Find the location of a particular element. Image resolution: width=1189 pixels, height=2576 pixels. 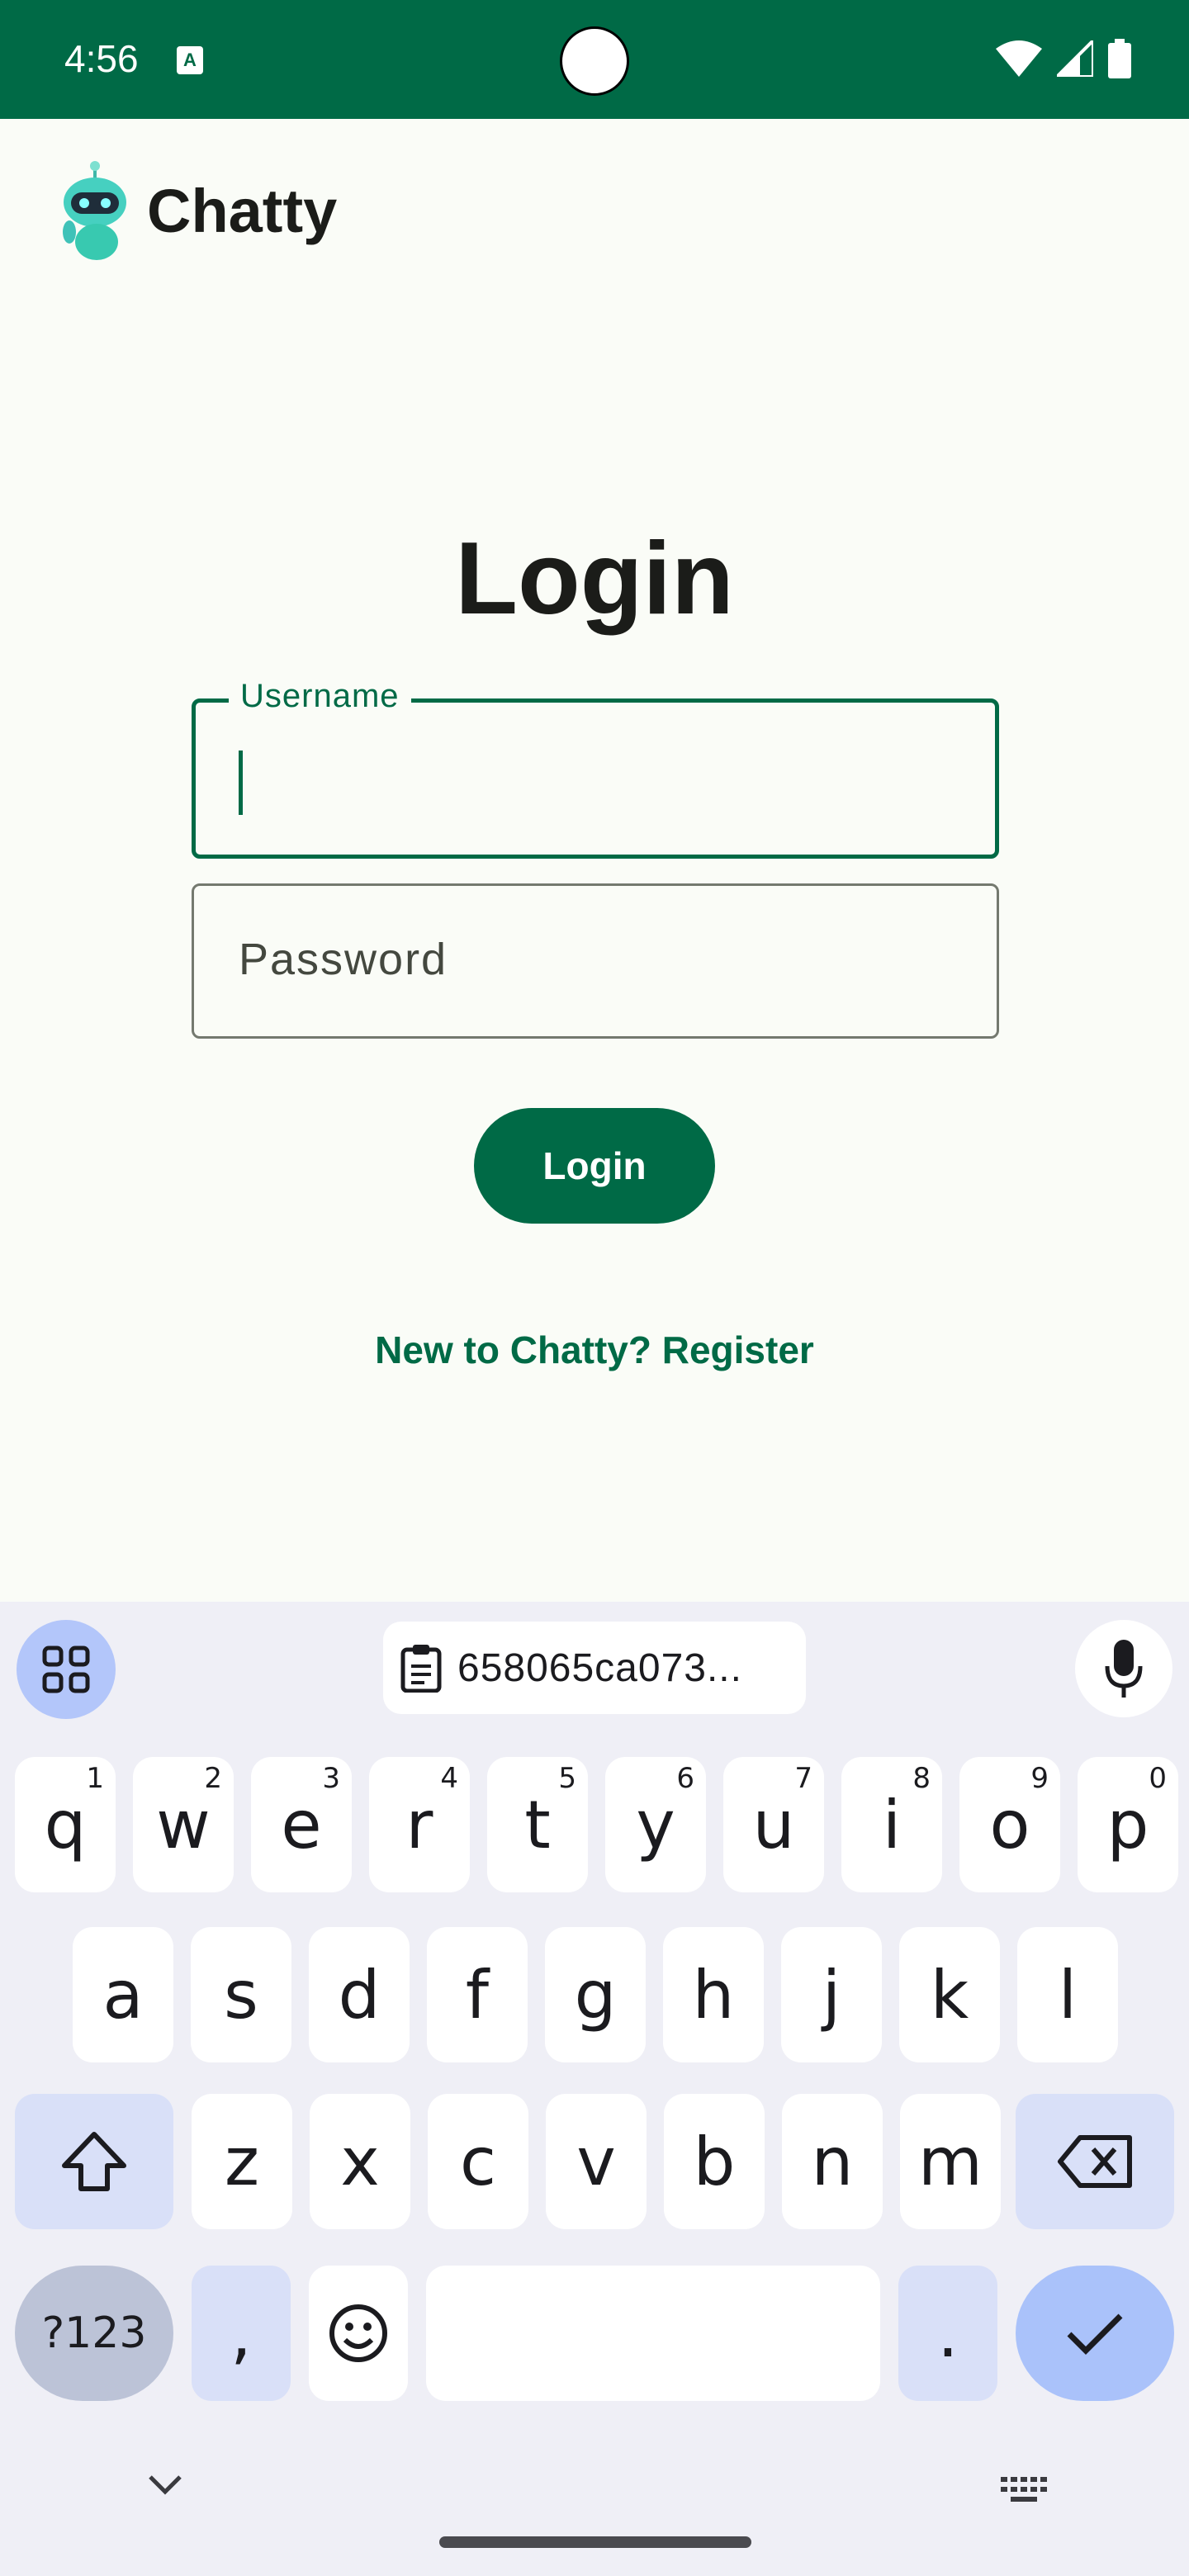

key-hint: 2 is located at coordinates (213, 1778).